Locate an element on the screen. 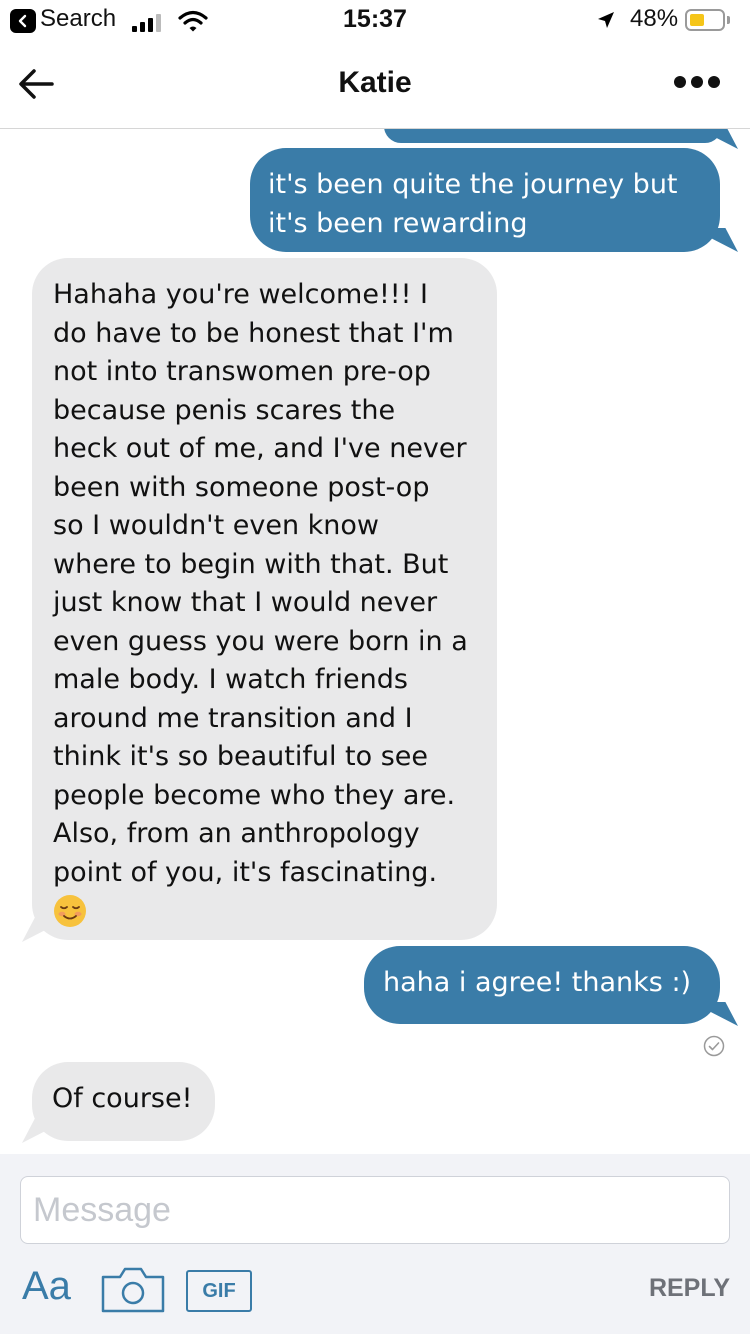 This screenshot has width=750, height=1334. battery-percent: 48% is located at coordinates (654, 18).